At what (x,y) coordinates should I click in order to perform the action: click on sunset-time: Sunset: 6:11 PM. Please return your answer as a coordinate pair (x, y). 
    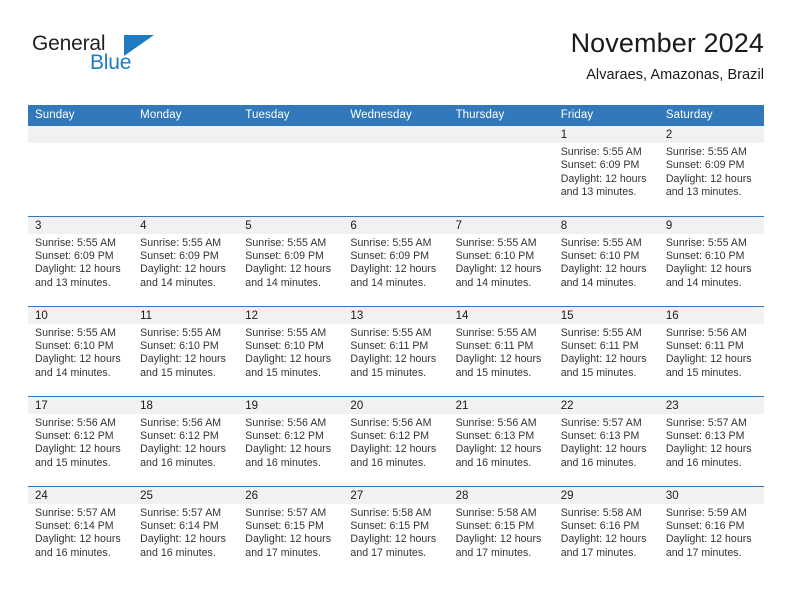
    Looking at the image, I should click on (494, 345).